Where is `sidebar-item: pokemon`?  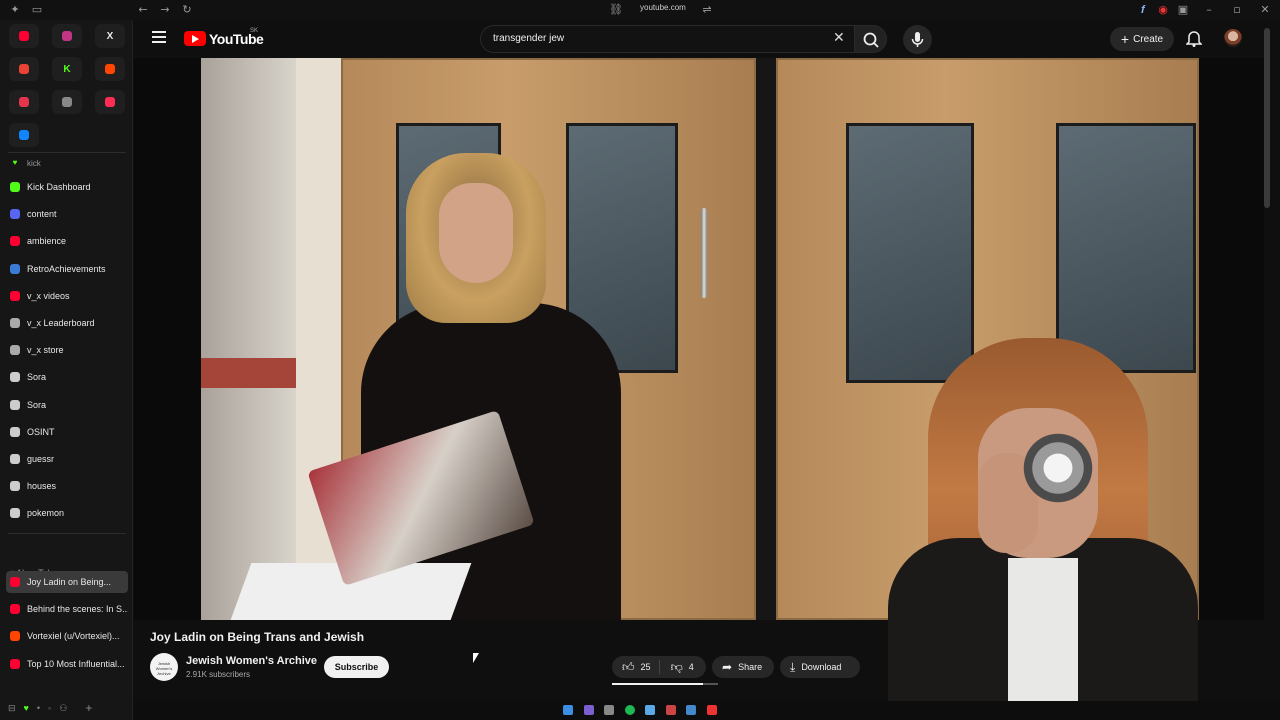
sidebar-item: pokemon is located at coordinates (67, 513).